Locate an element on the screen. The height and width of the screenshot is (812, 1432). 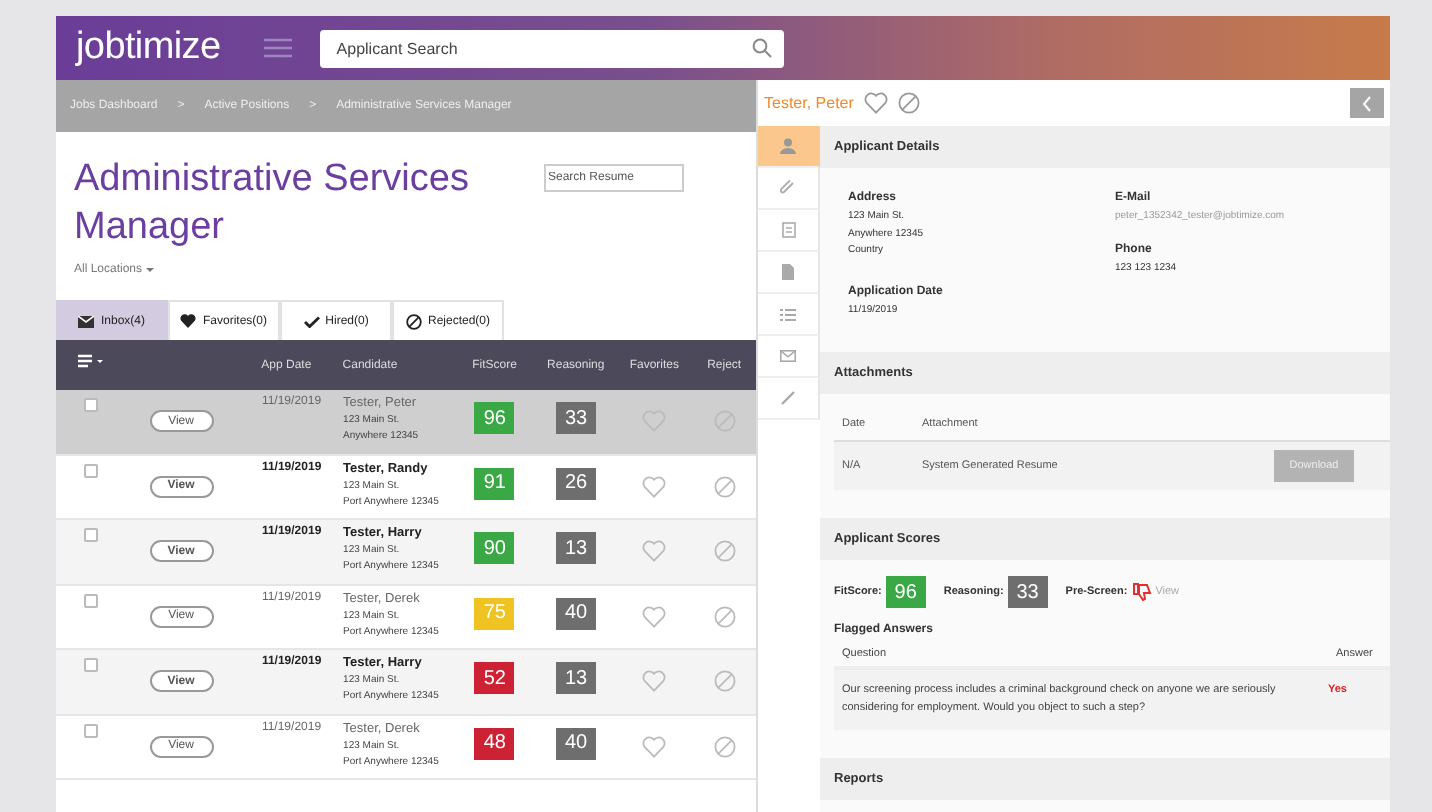
job-title: Administrative Services Manager is located at coordinates (272, 204).